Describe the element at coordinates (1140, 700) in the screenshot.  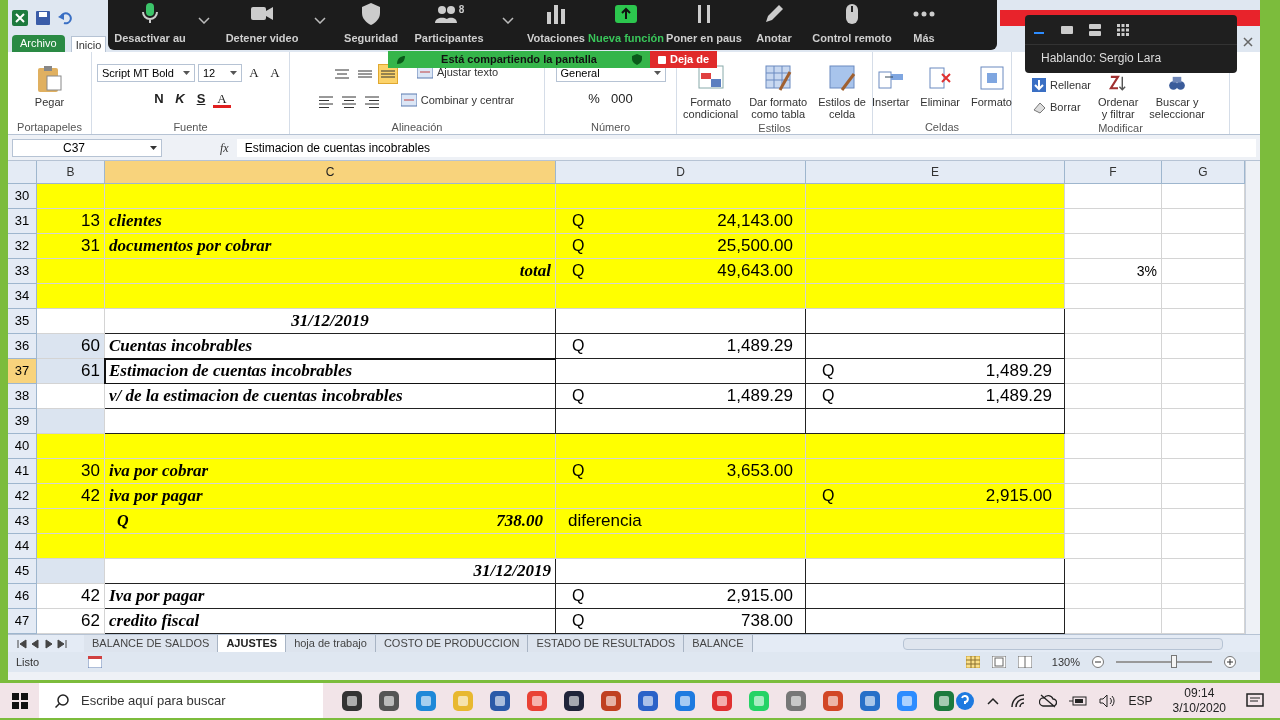
I see `language-indicator: ESP` at that location.